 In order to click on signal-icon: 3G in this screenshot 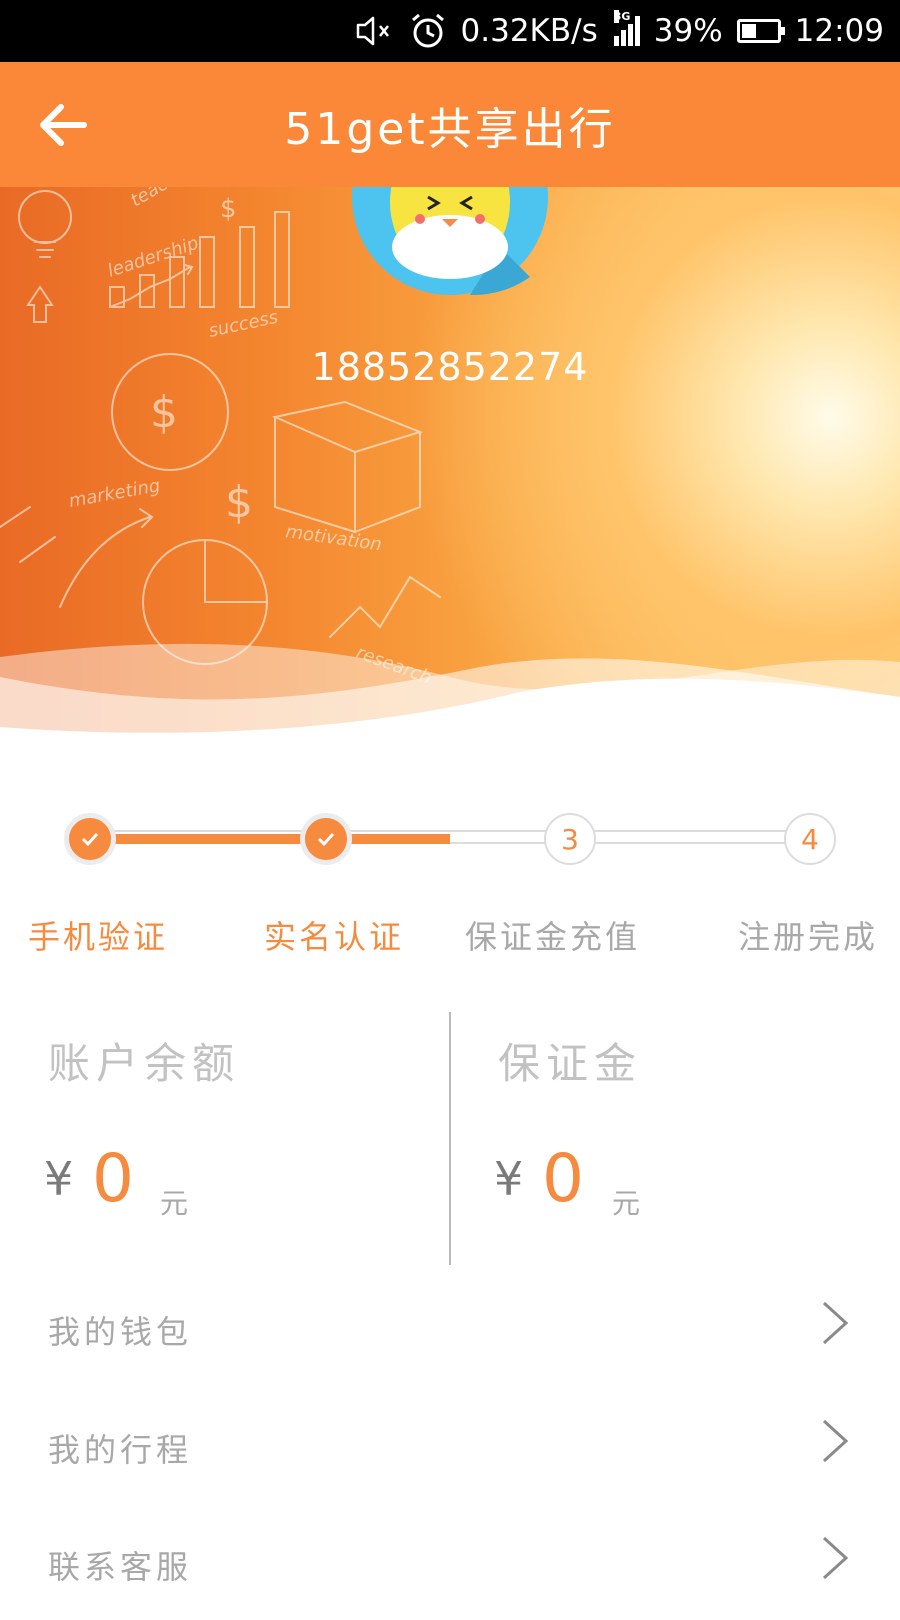, I will do `click(626, 28)`.